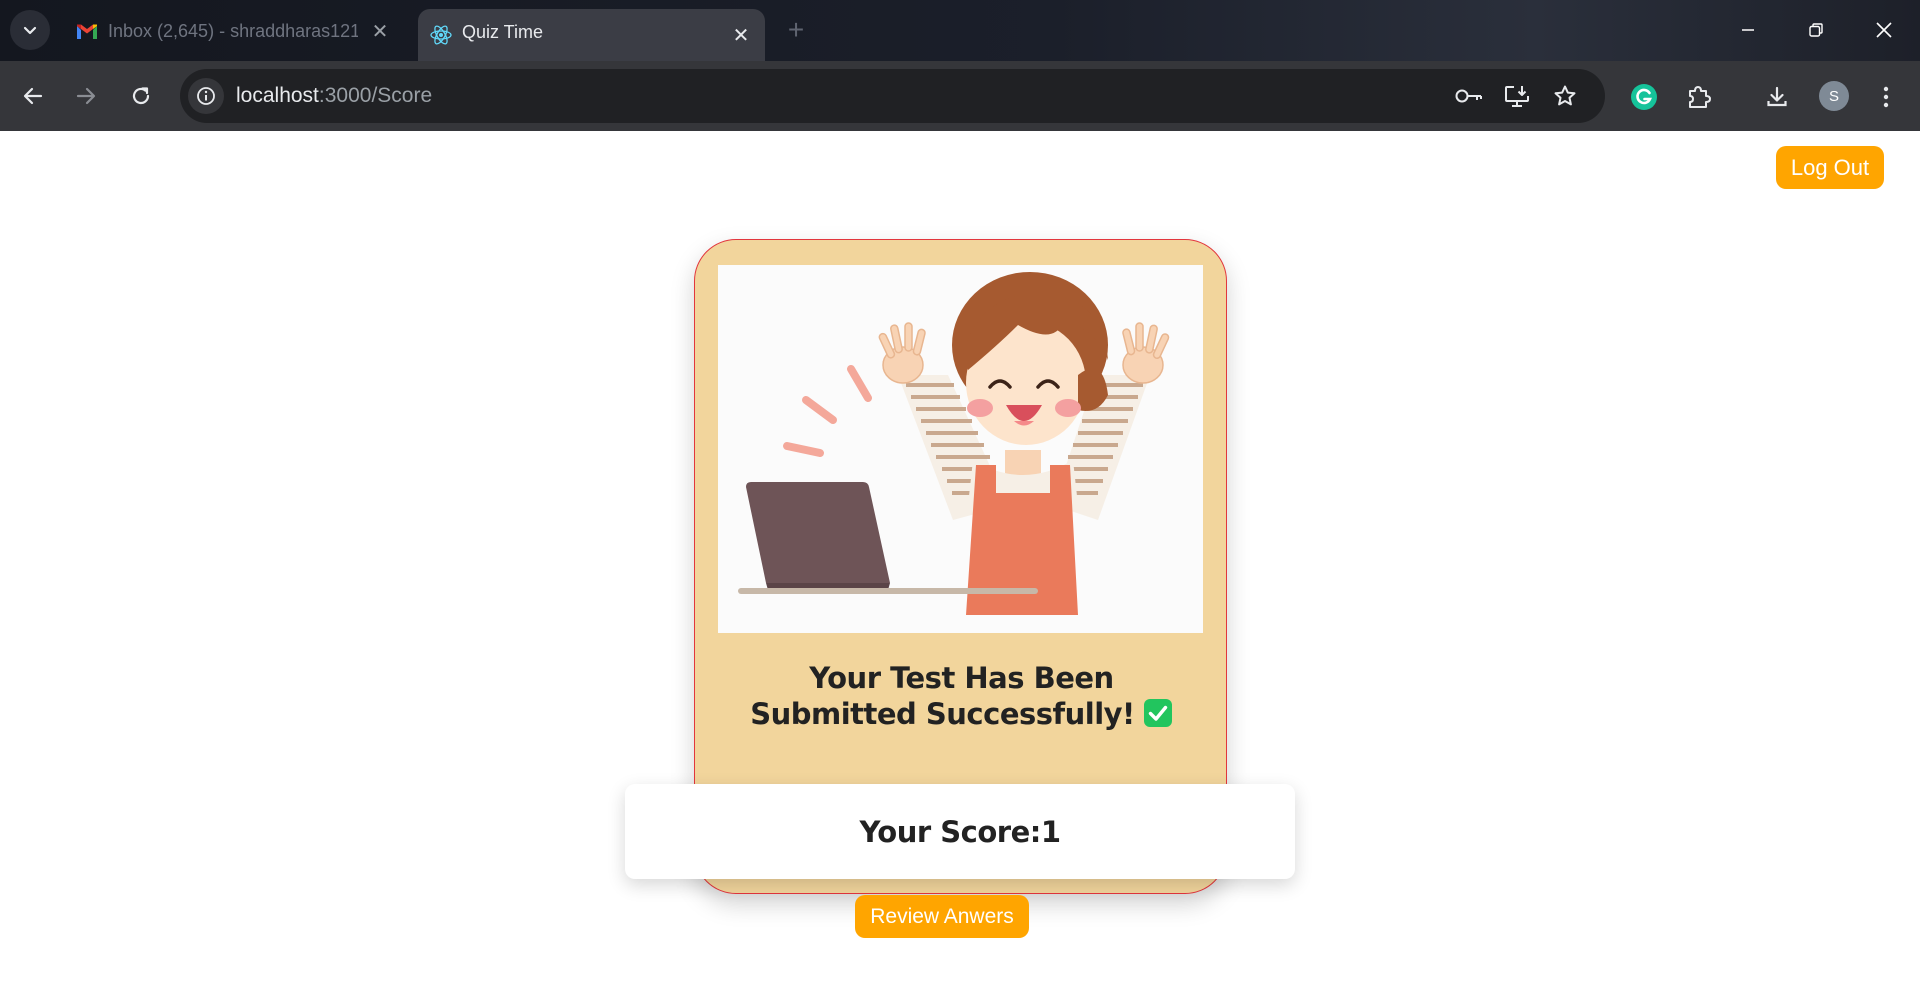 This screenshot has width=1920, height=1000. Describe the element at coordinates (375, 95) in the screenshot. I see `url-path: :3000/Score` at that location.